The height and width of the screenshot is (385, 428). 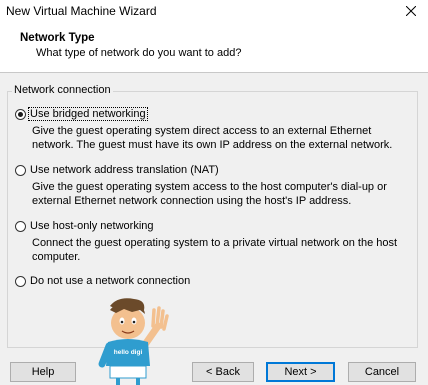 I want to click on group-label: Network connection, so click(x=62, y=90).